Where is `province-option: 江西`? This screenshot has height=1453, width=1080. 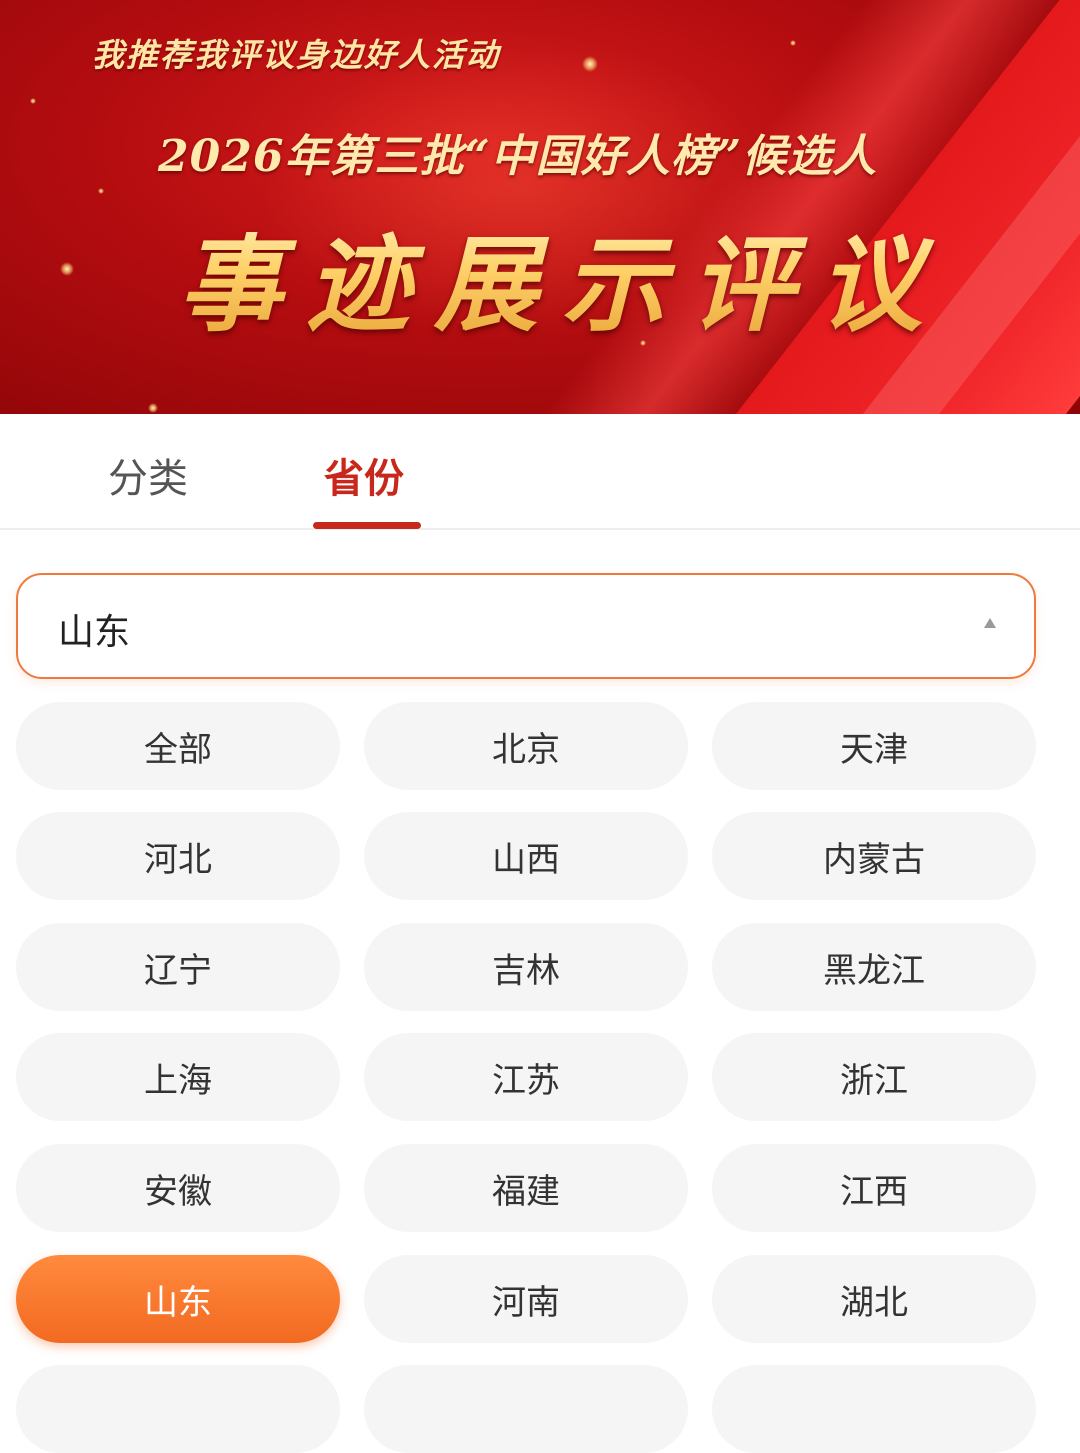
province-option: 江西 is located at coordinates (874, 1188).